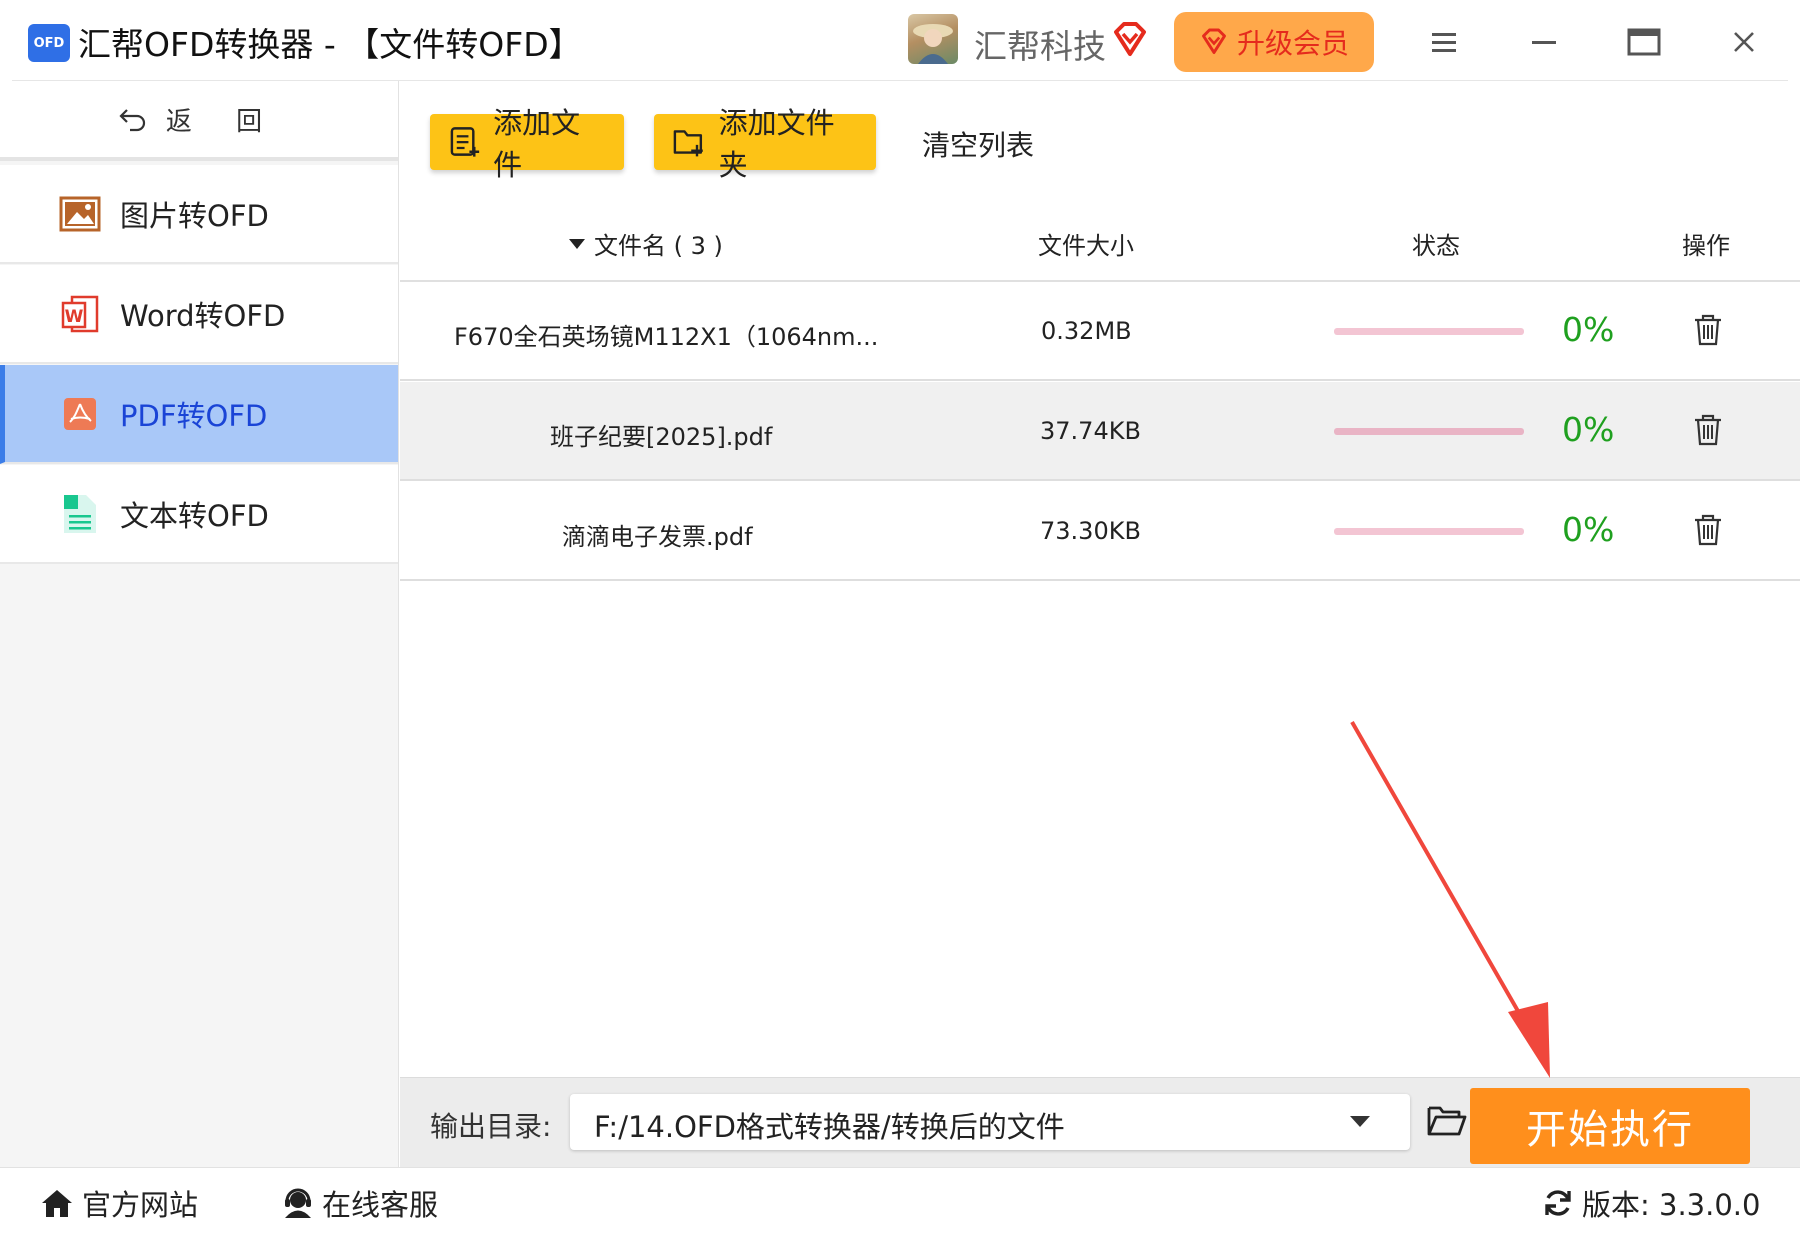 The width and height of the screenshot is (1800, 1235). I want to click on sidebar-item-text-to-ofd: 文本转OFD, so click(199, 514).